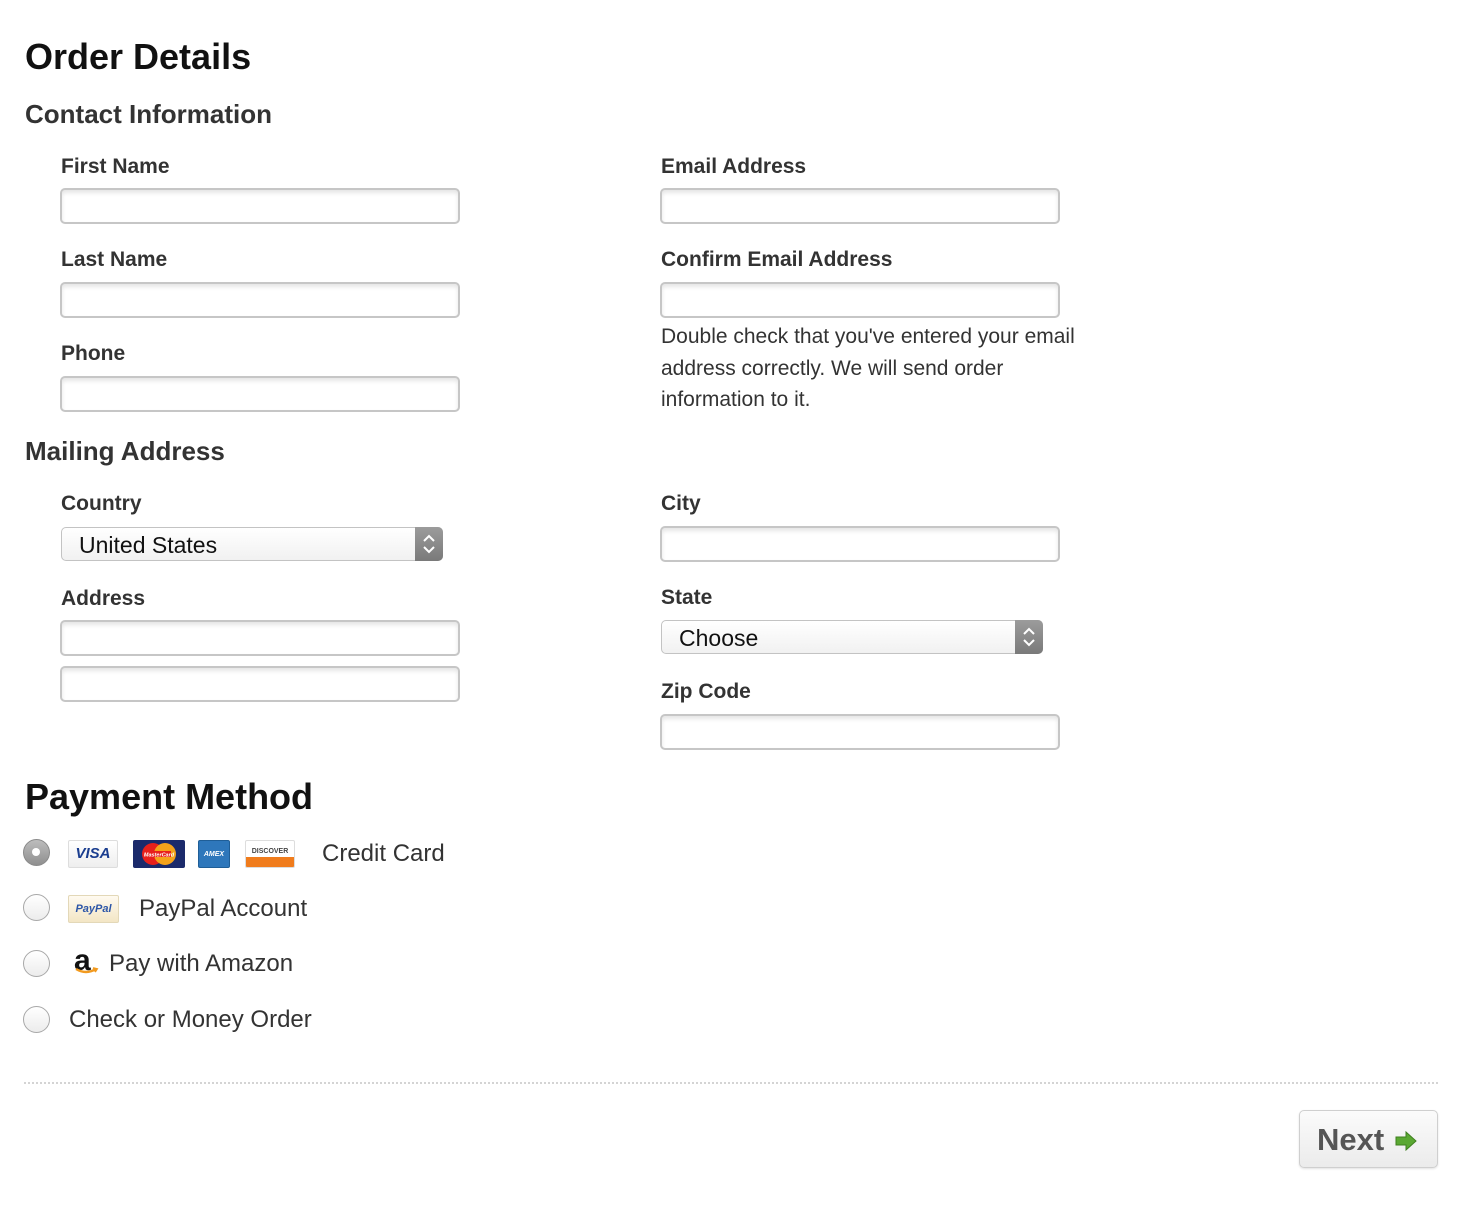  I want to click on country-select-value: United States, so click(148, 545).